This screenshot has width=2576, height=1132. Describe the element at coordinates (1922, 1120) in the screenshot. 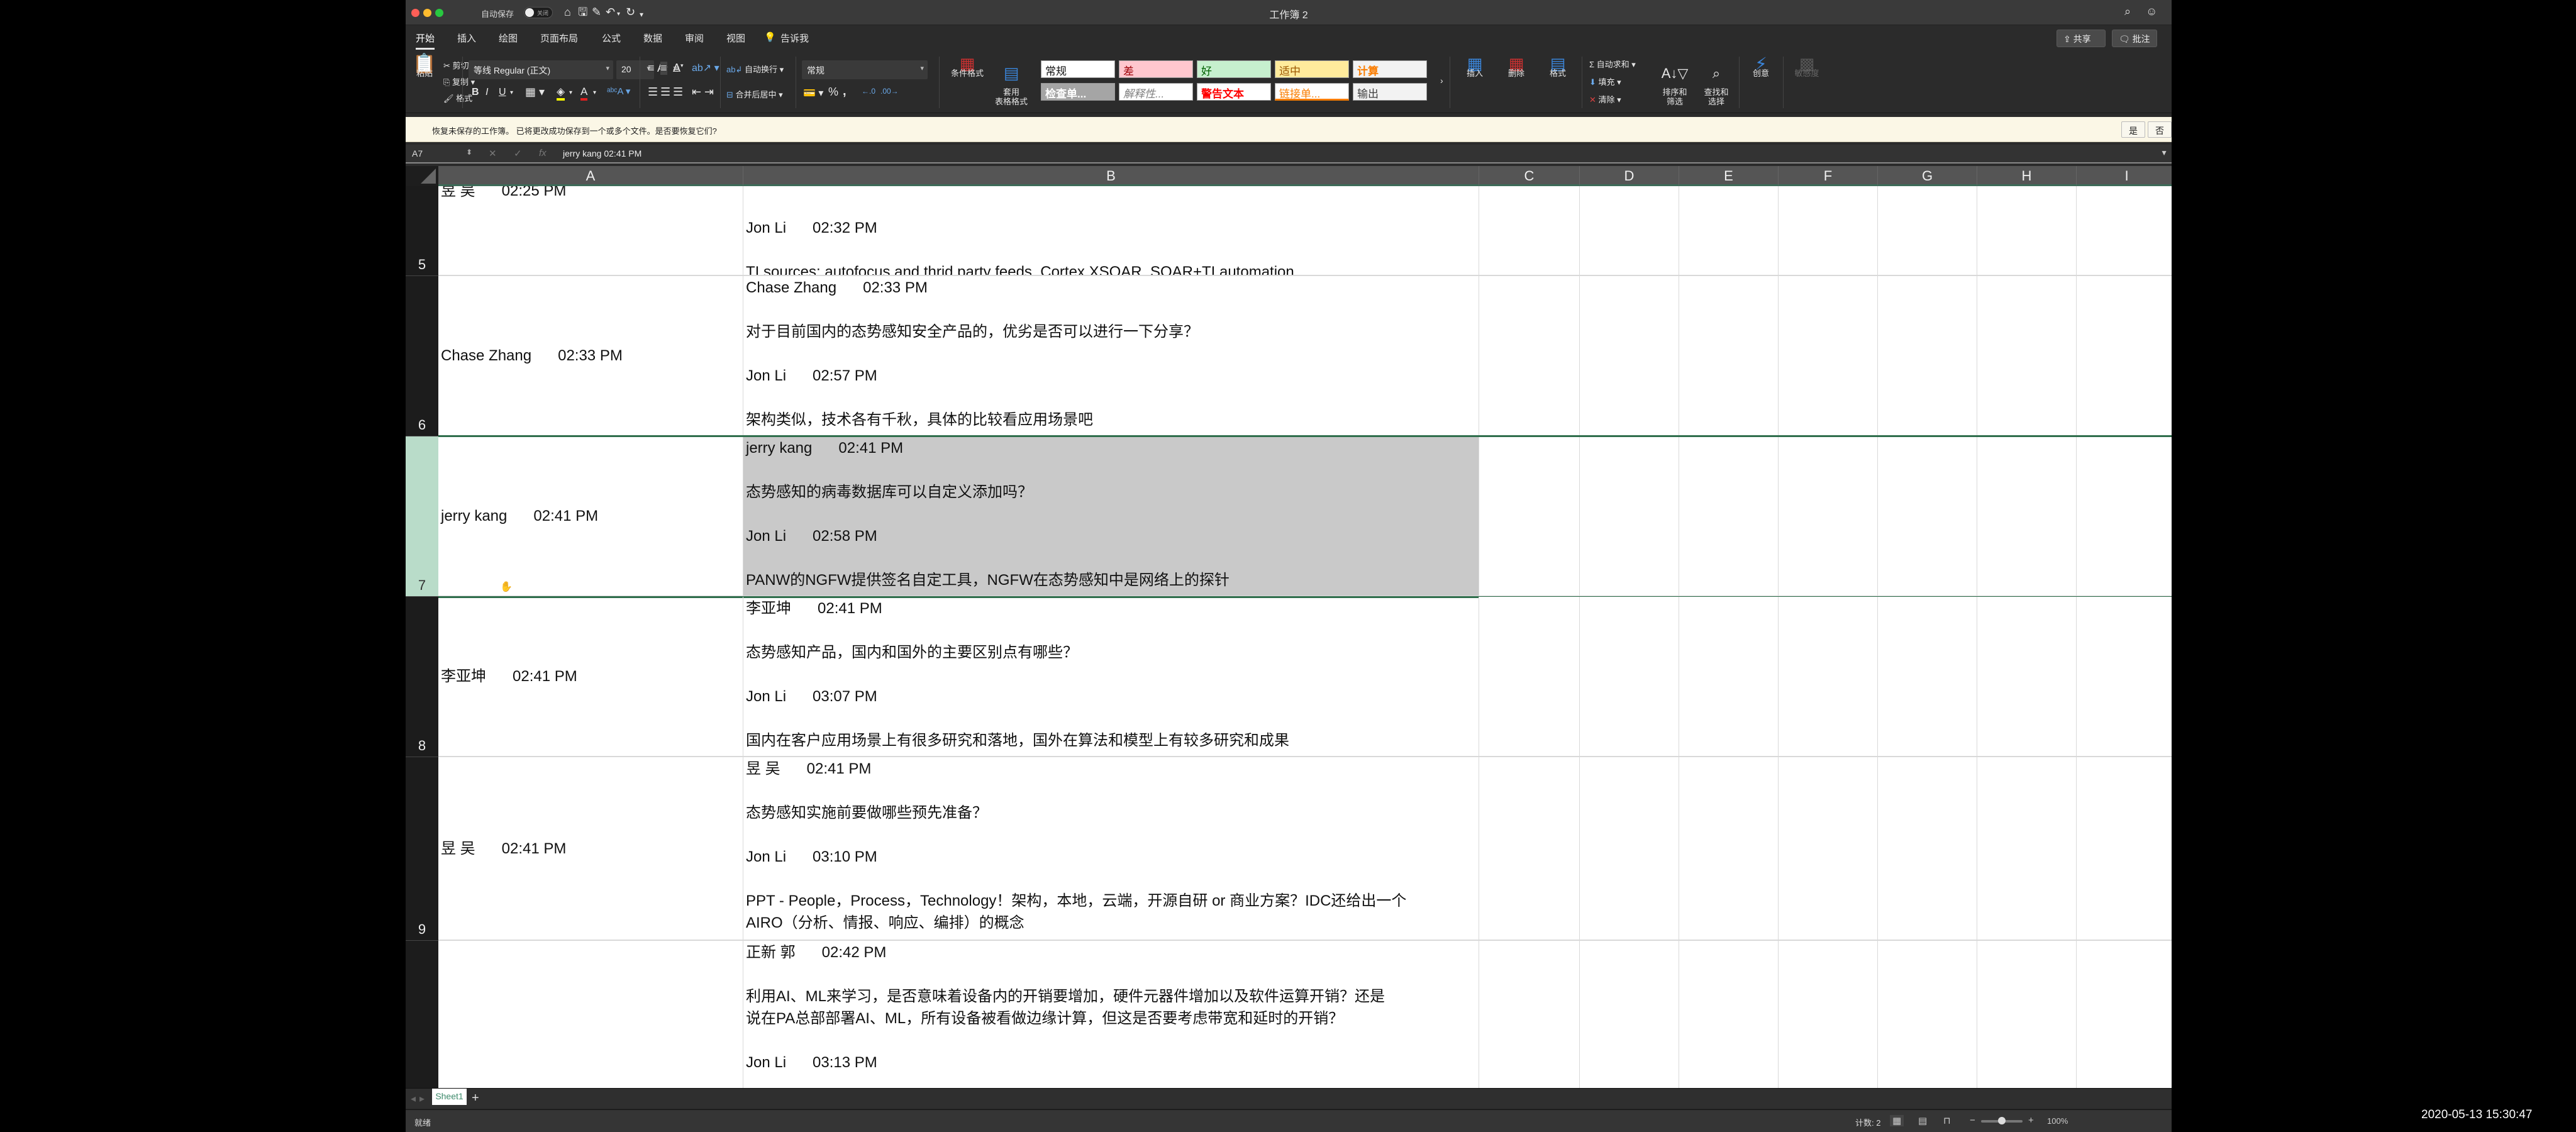

I see `page-layout-view-icon: ▤` at that location.